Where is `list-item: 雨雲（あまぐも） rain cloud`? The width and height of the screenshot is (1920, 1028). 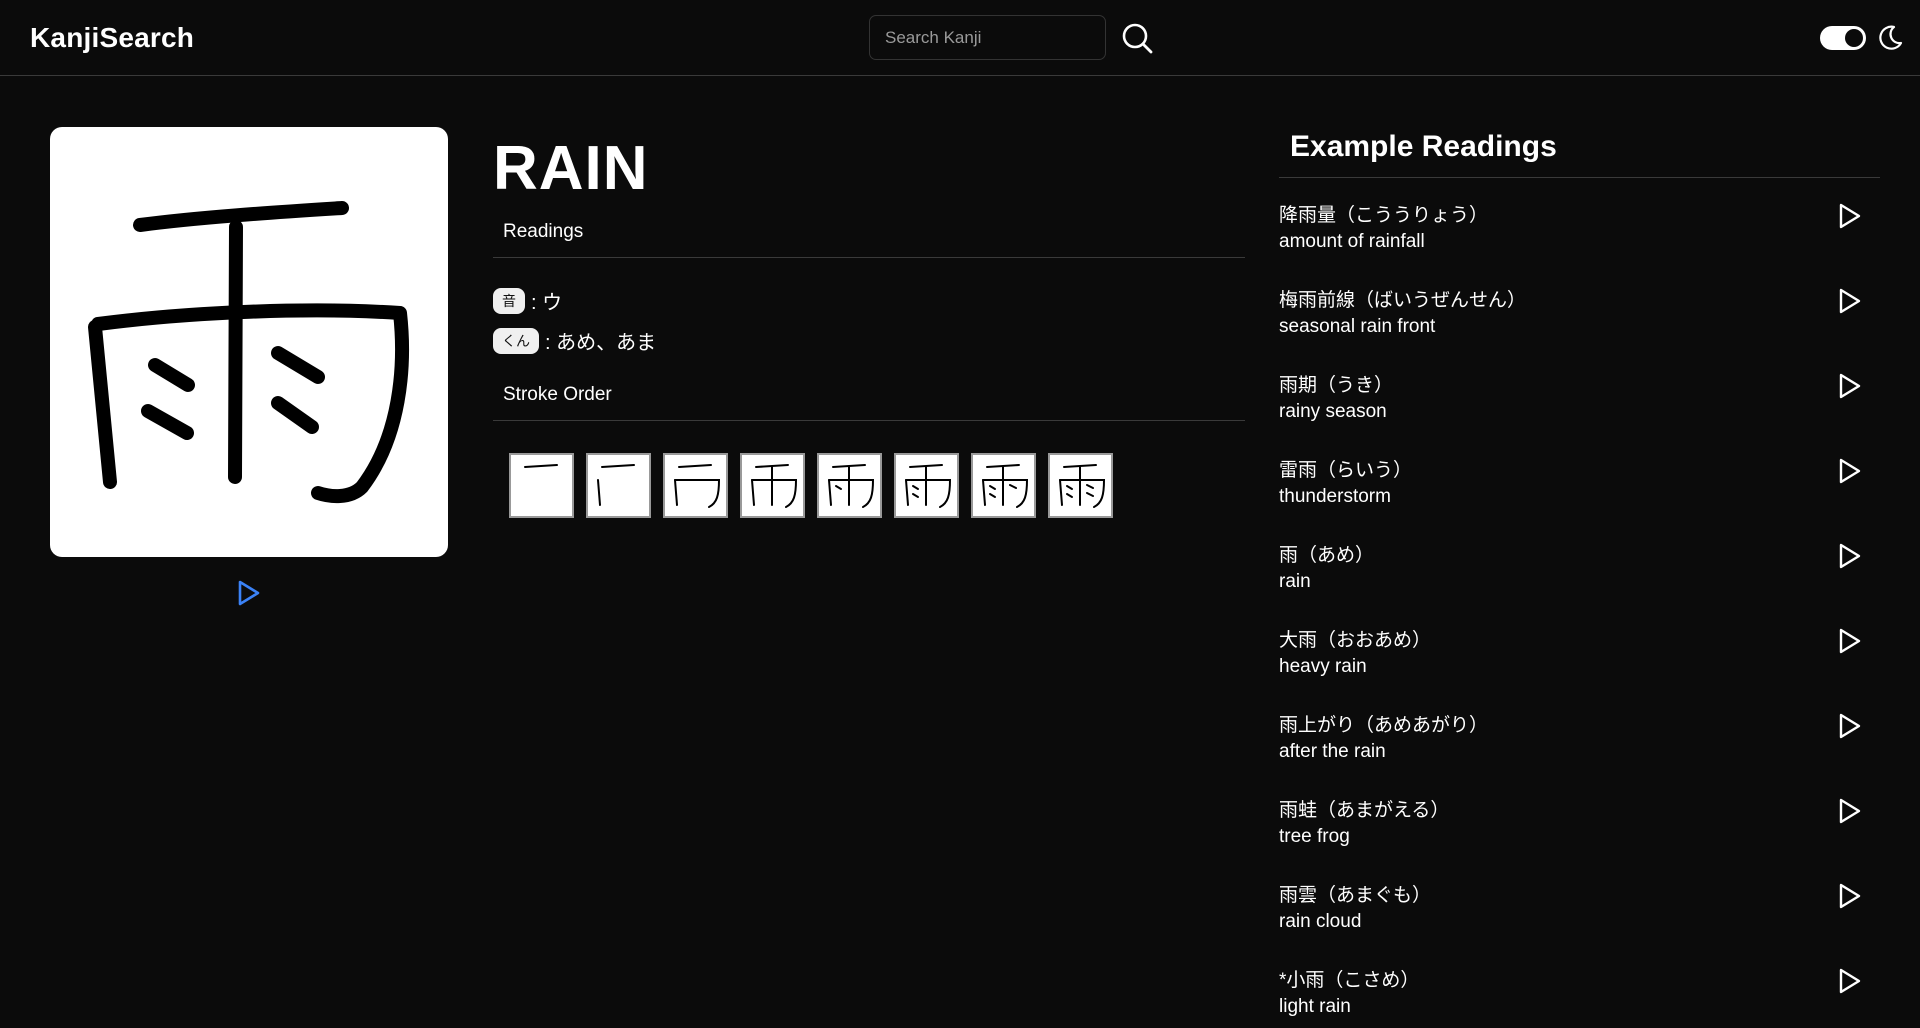 list-item: 雨雲（あまぐも） rain cloud is located at coordinates (1579, 922).